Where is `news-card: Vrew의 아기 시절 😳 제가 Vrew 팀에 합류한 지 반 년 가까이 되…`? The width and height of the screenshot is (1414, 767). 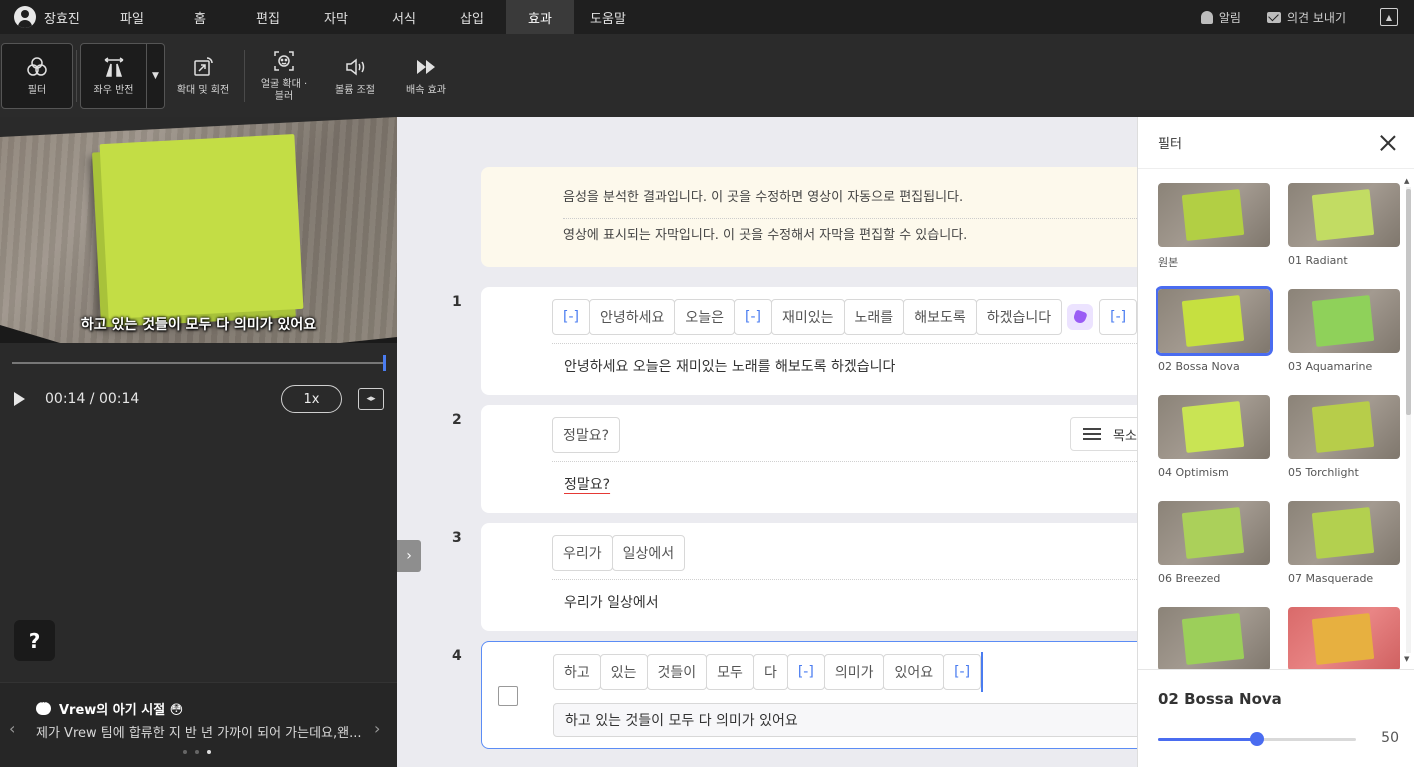 news-card: Vrew의 아기 시절 😳 제가 Vrew 팀에 합류한 지 반 년 가까이 되… is located at coordinates (198, 724).